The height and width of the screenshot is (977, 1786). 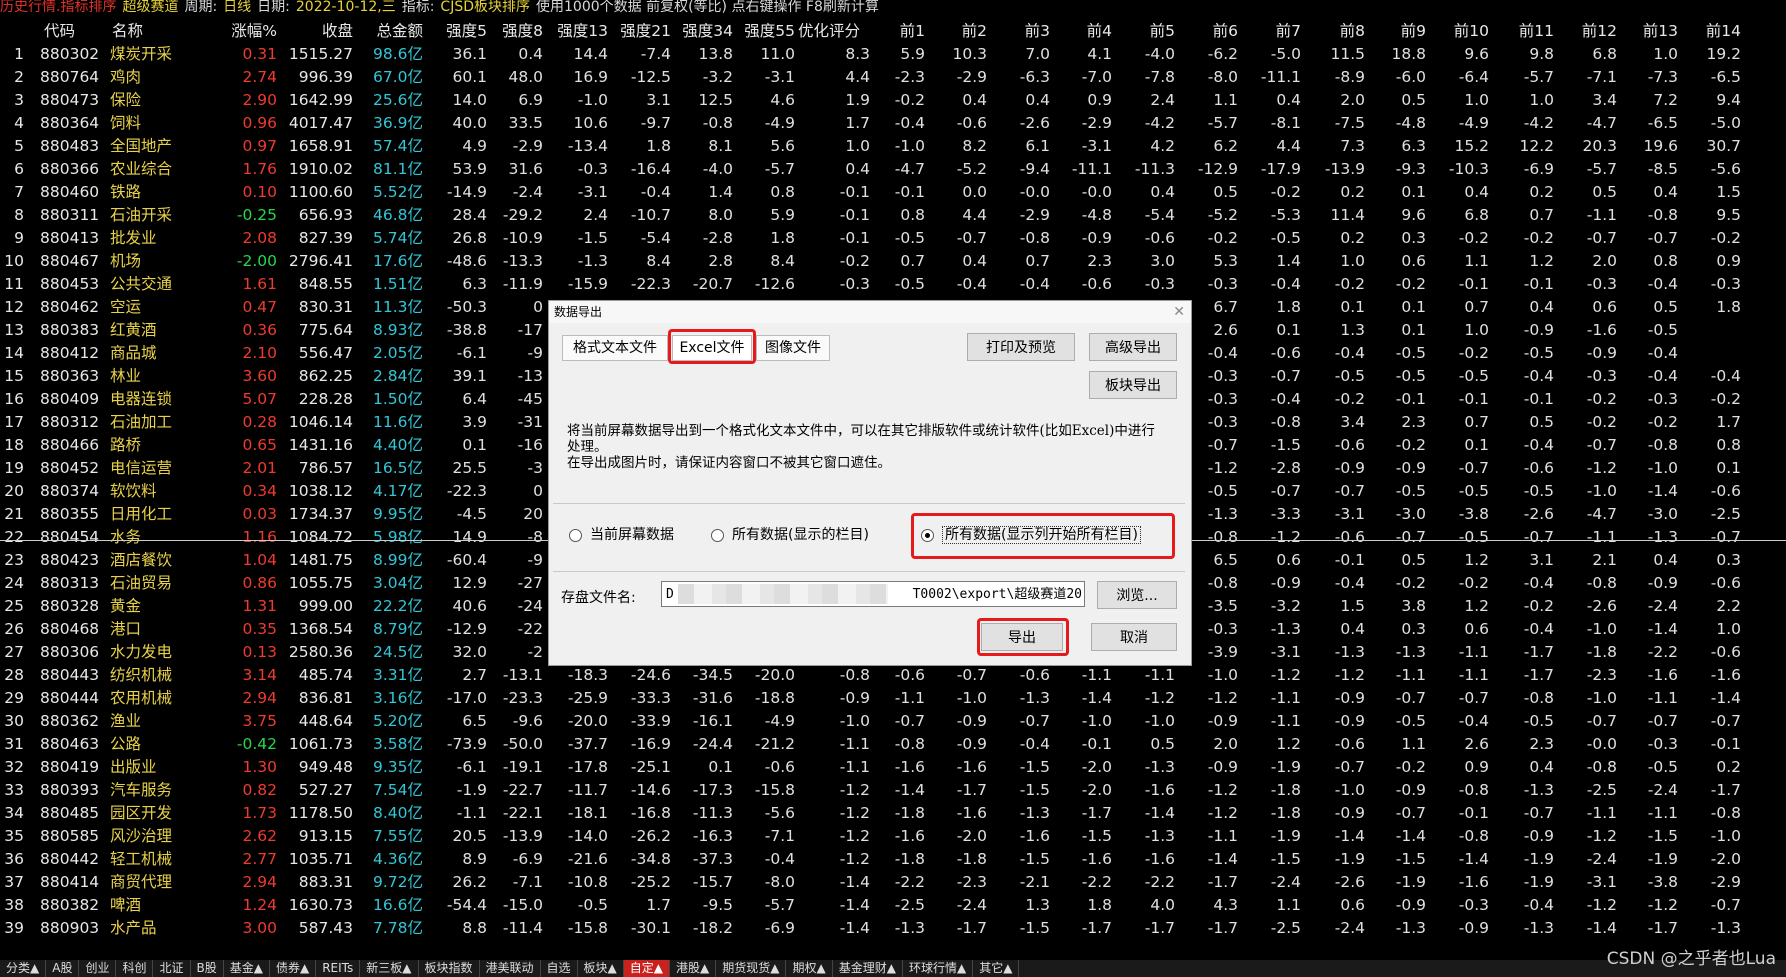 I want to click on total-amount: 4.17亿, so click(x=397, y=491).